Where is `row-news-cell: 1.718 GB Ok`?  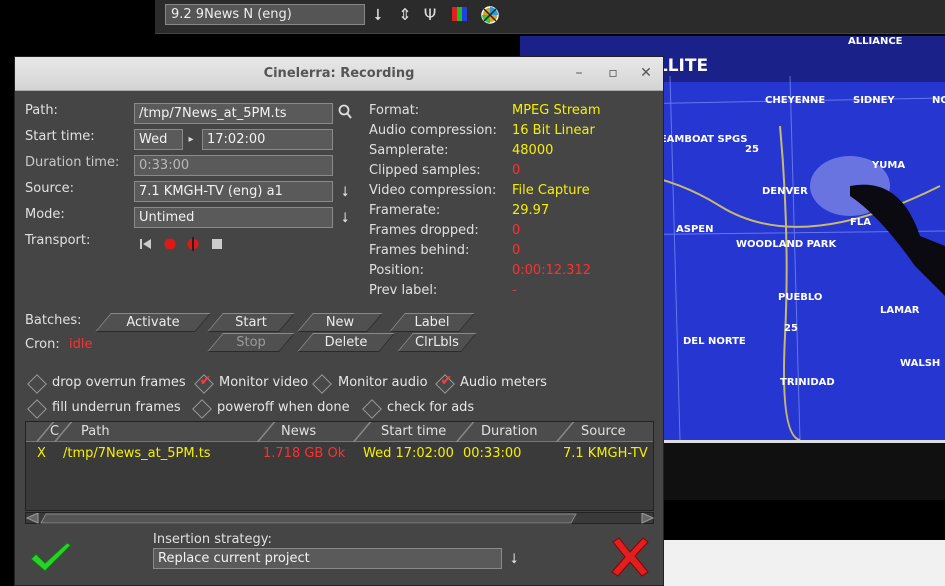
row-news-cell: 1.718 GB Ok is located at coordinates (304, 453).